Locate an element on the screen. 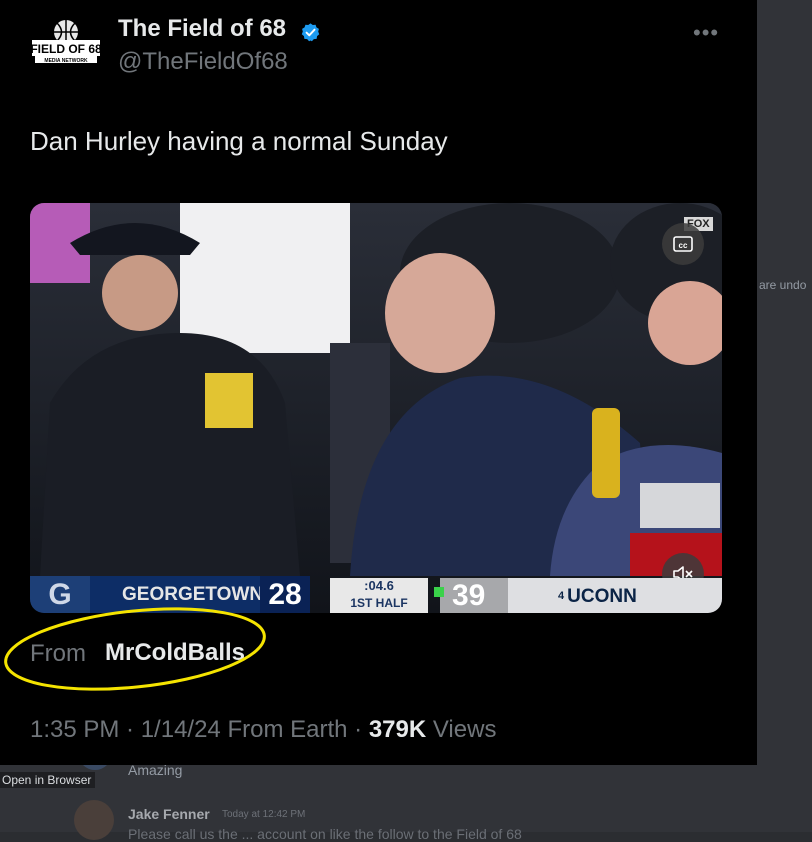 Image resolution: width=812 pixels, height=842 pixels. message-timestamp: Today at 12:42 PM is located at coordinates (264, 814).